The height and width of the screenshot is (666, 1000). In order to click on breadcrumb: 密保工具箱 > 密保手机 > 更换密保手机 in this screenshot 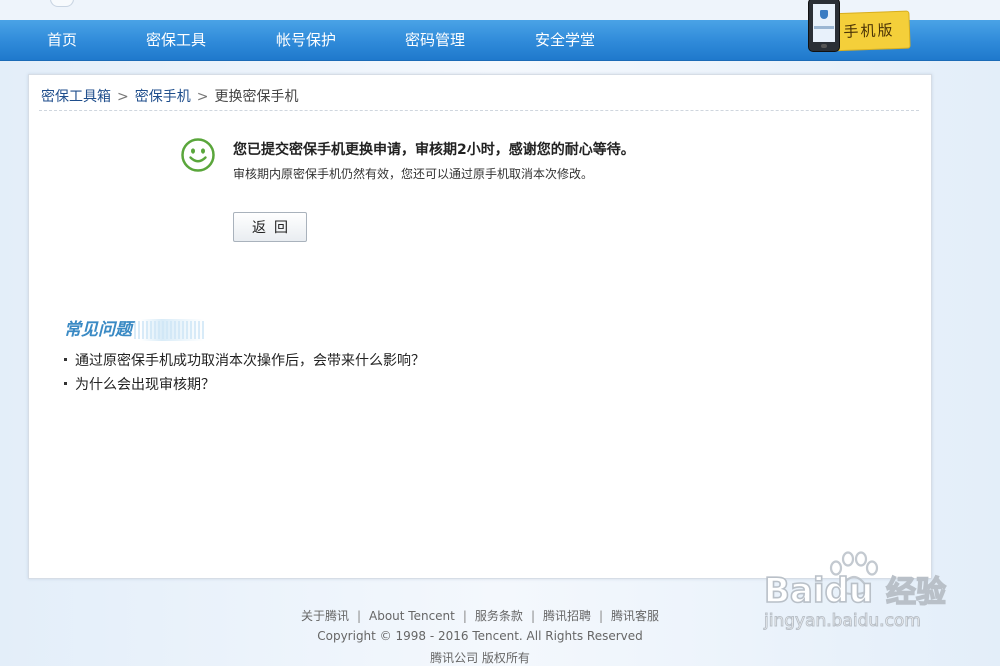, I will do `click(169, 97)`.